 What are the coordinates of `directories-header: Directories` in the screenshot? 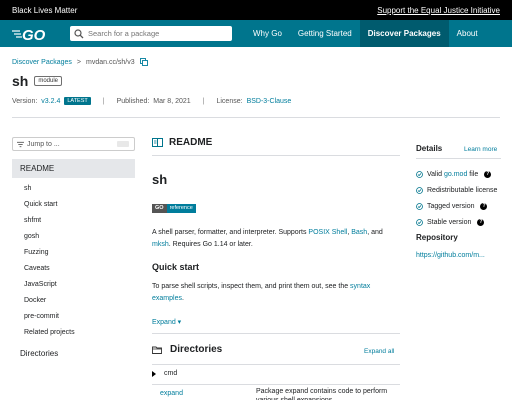 It's located at (187, 349).